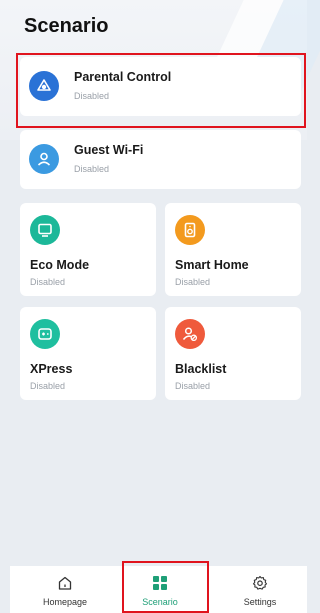 The width and height of the screenshot is (320, 613). Describe the element at coordinates (109, 150) in the screenshot. I see `card-title: Guest Wi-Fi` at that location.